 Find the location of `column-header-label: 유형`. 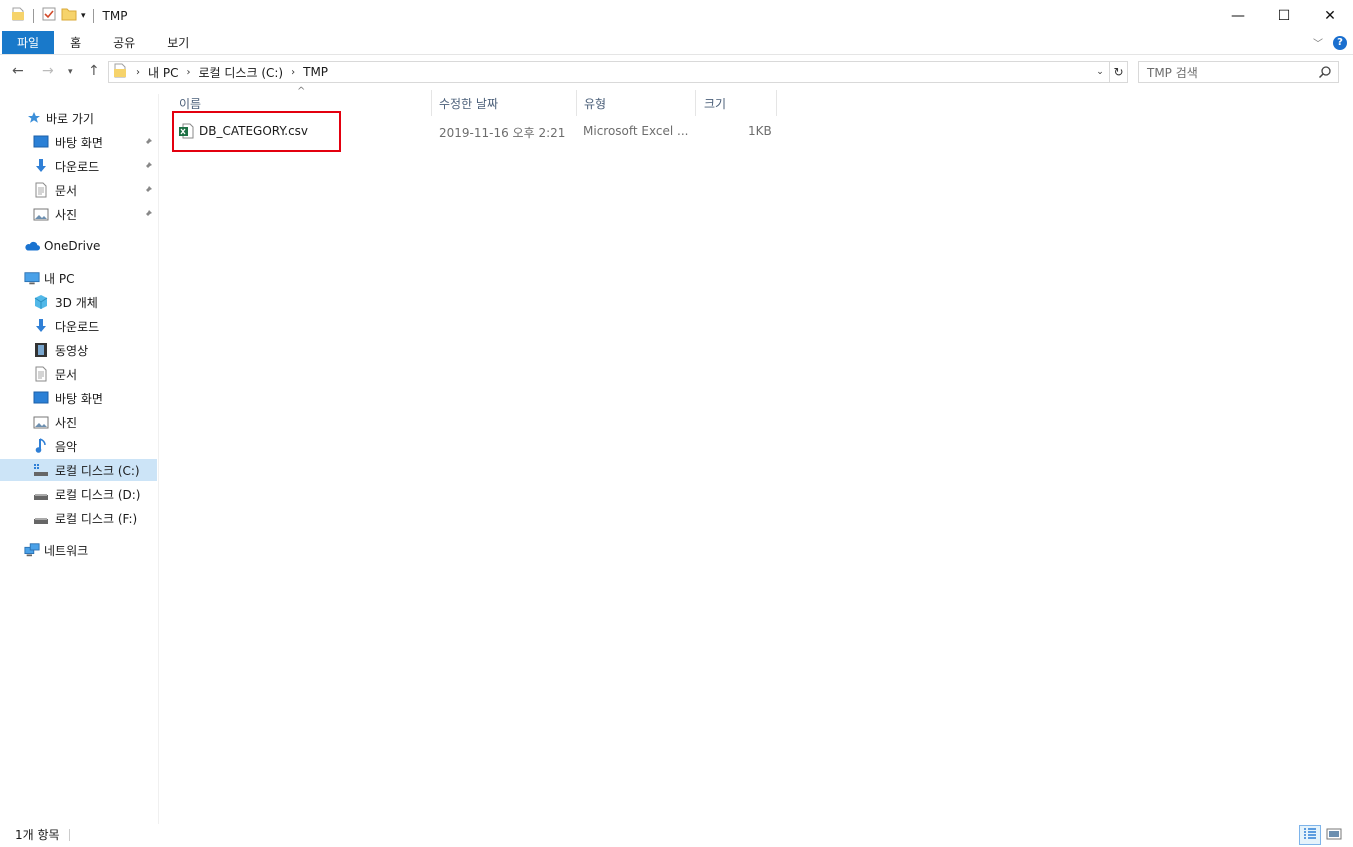

column-header-label: 유형 is located at coordinates (595, 103).